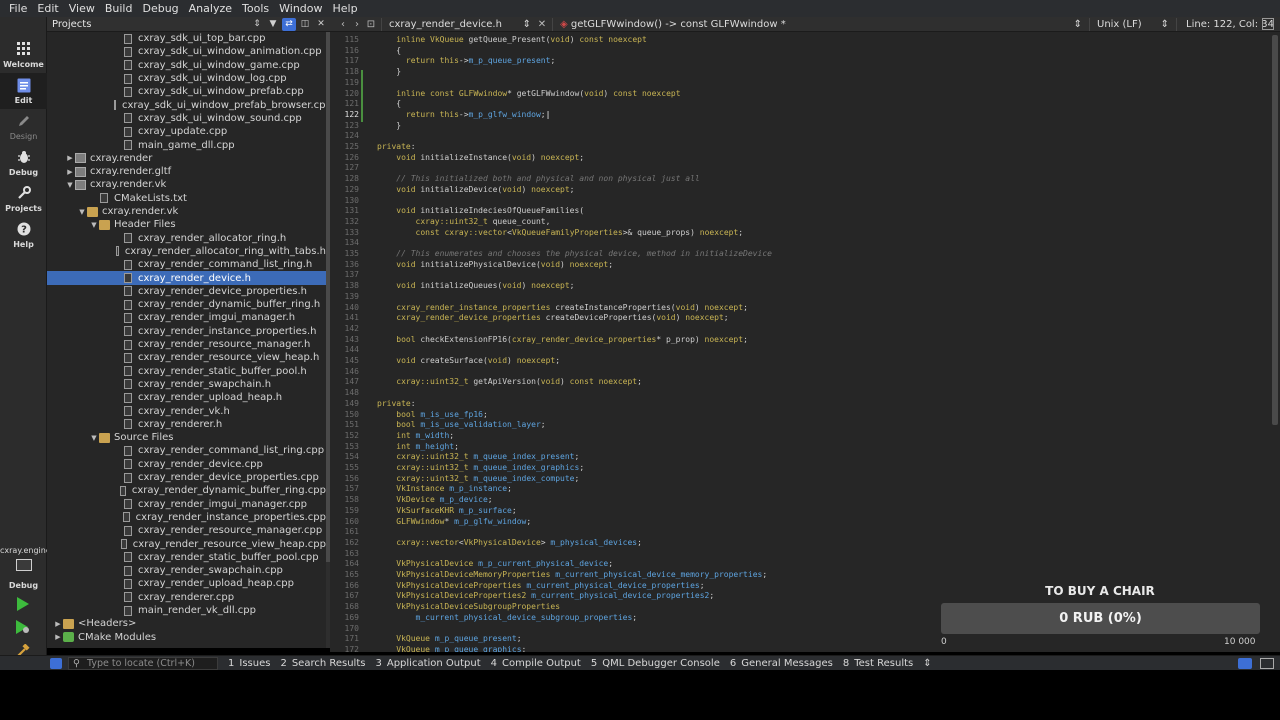 This screenshot has height=720, width=1280. What do you see at coordinates (343, 24) in the screenshot?
I see `back-arrow-icon: ‹` at bounding box center [343, 24].